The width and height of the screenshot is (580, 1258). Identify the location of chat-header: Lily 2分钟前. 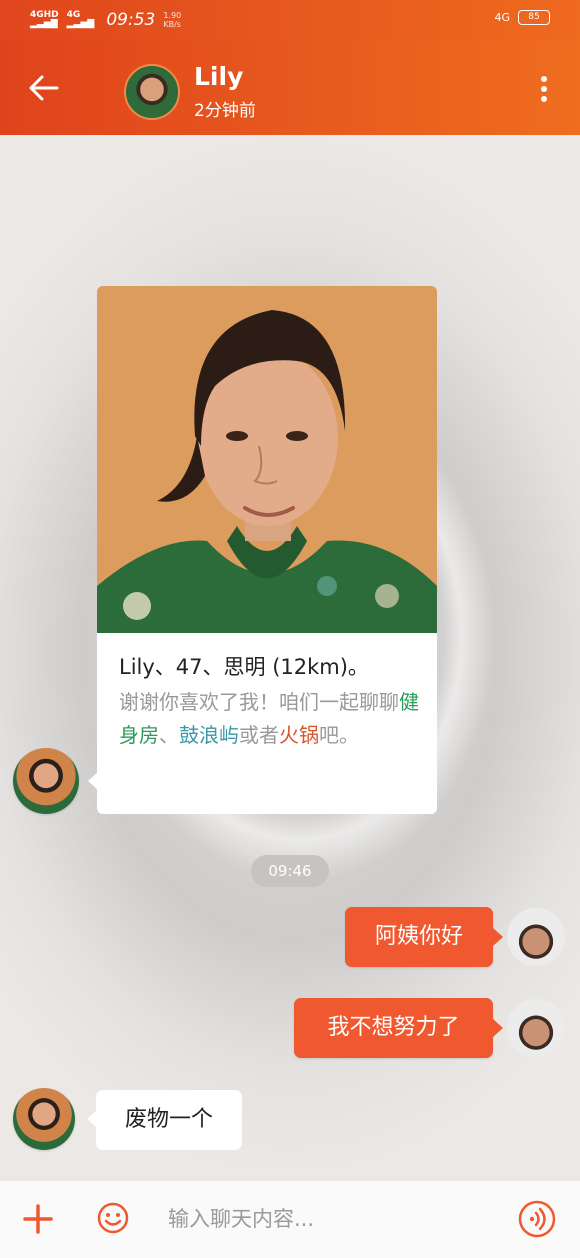
(290, 87).